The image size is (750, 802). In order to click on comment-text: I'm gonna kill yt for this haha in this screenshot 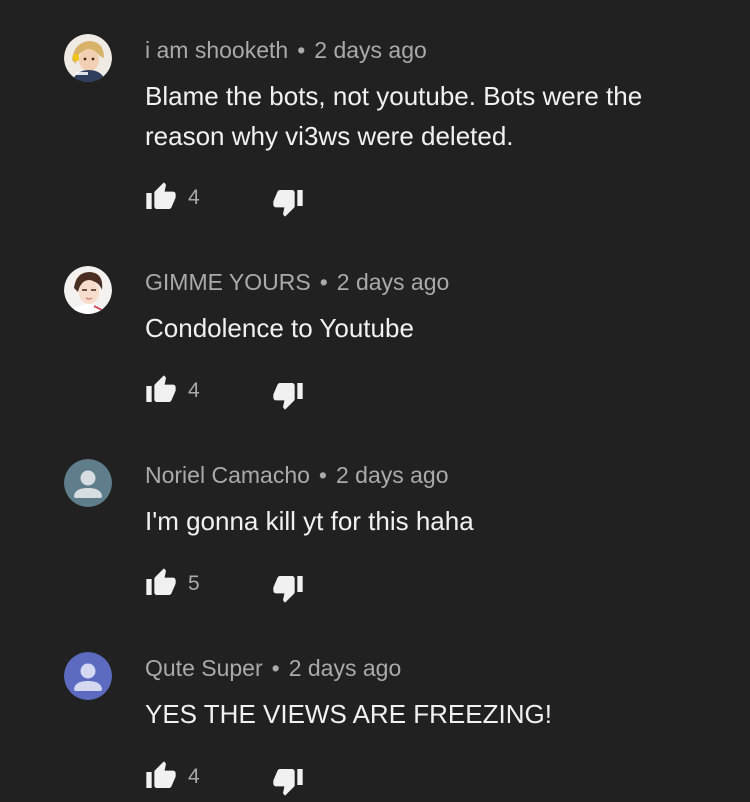, I will do `click(309, 521)`.